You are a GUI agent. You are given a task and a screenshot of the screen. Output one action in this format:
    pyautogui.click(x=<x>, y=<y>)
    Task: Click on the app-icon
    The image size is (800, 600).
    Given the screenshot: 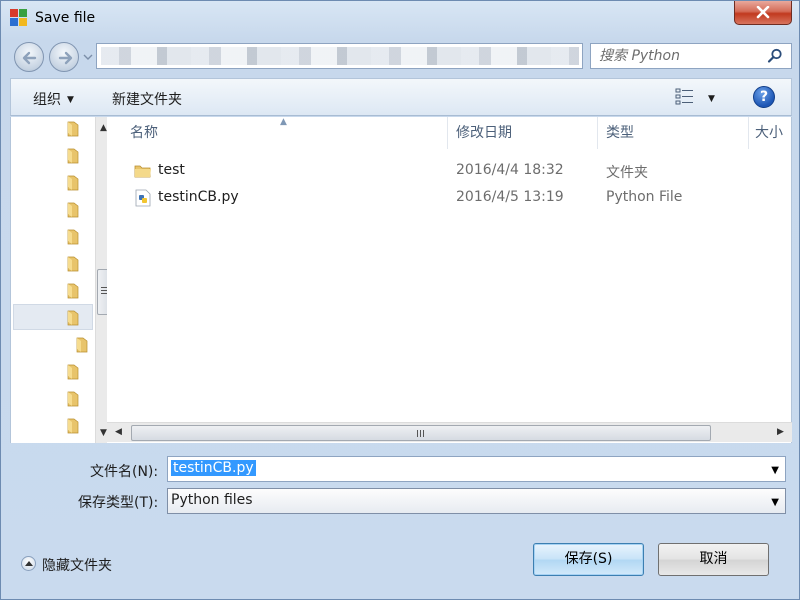 What is the action you would take?
    pyautogui.click(x=18, y=17)
    